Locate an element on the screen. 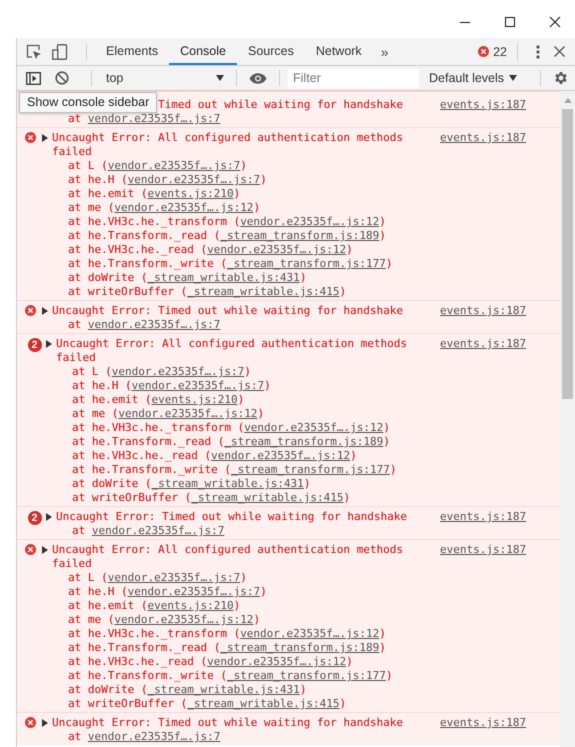  stack-frame: at he.VH3c.he._read (vendor.e23535f….js:12) is located at coordinates (240, 456).